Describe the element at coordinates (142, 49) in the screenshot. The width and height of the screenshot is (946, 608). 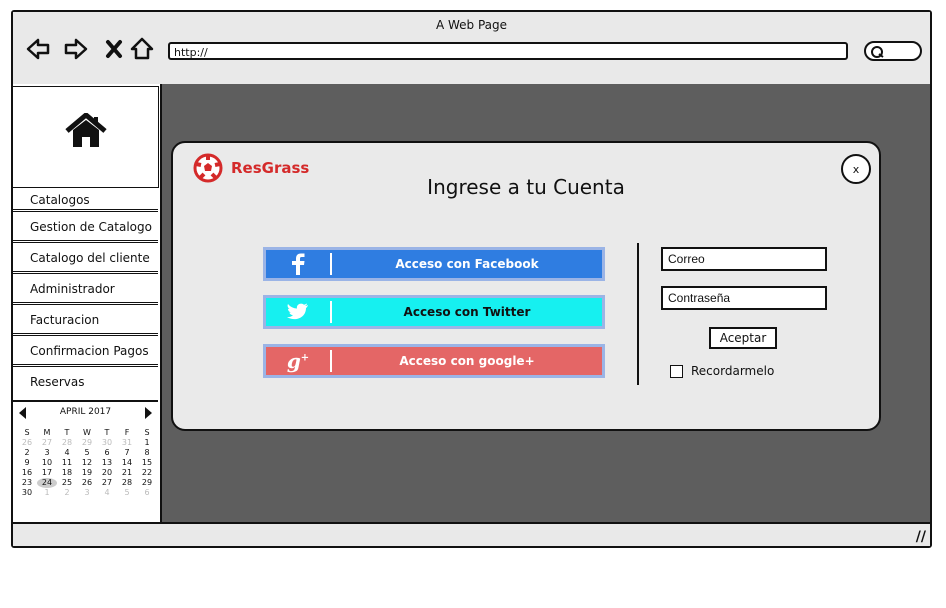
I see `home-icon` at that location.